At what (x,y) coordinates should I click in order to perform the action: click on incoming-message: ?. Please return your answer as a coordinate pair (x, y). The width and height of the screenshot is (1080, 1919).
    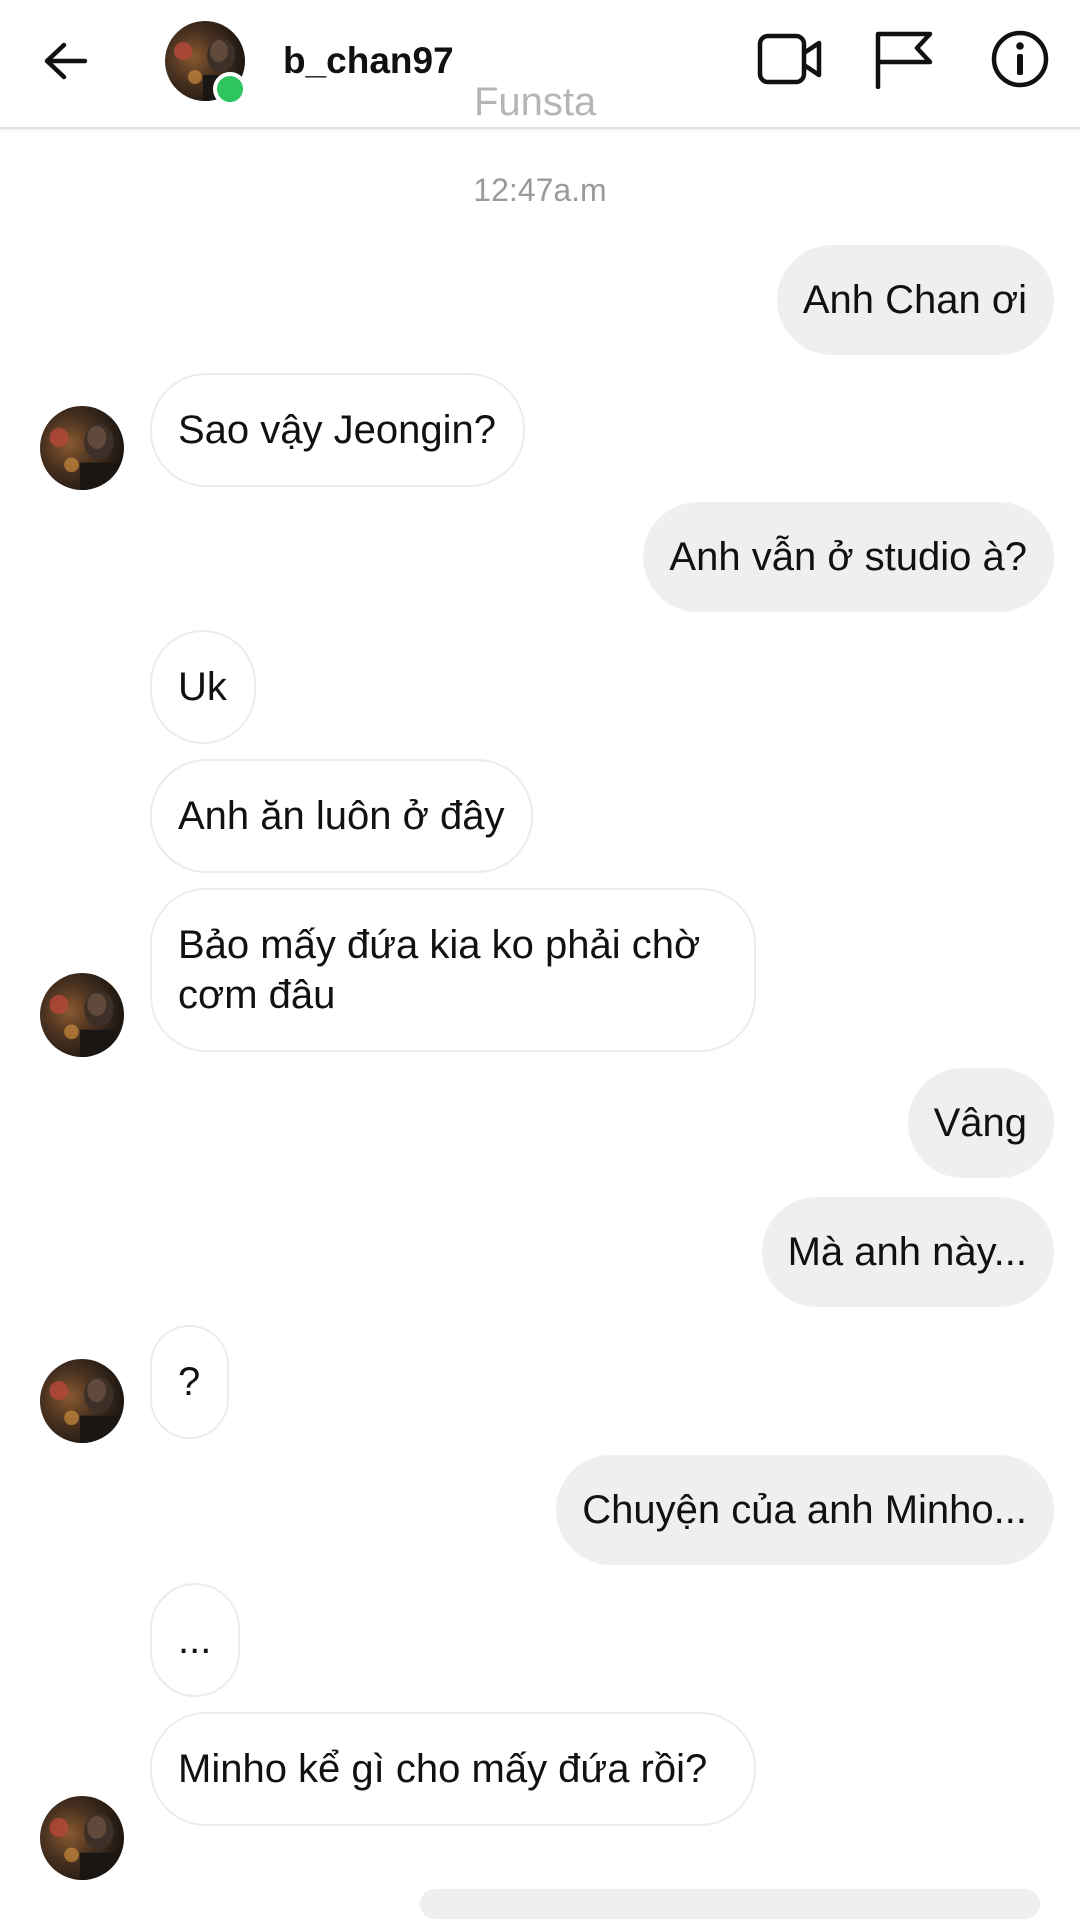
    Looking at the image, I should click on (190, 1382).